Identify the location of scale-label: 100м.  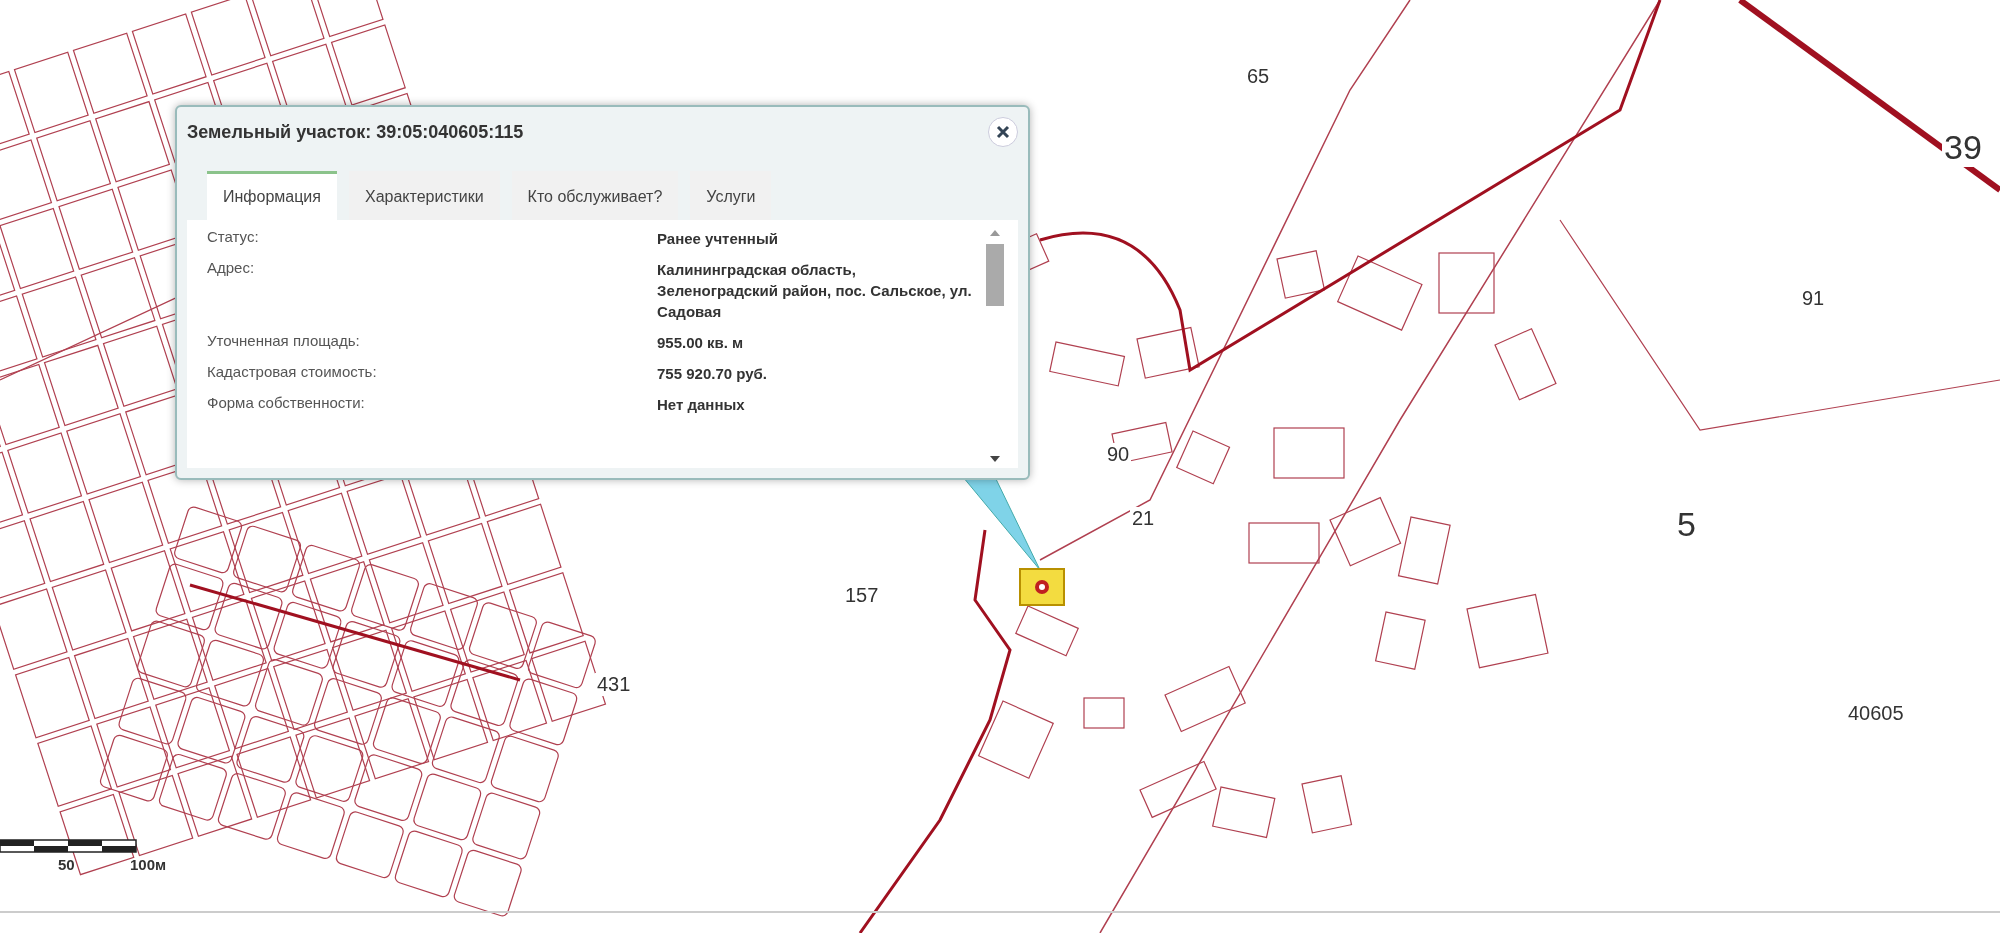
(148, 864).